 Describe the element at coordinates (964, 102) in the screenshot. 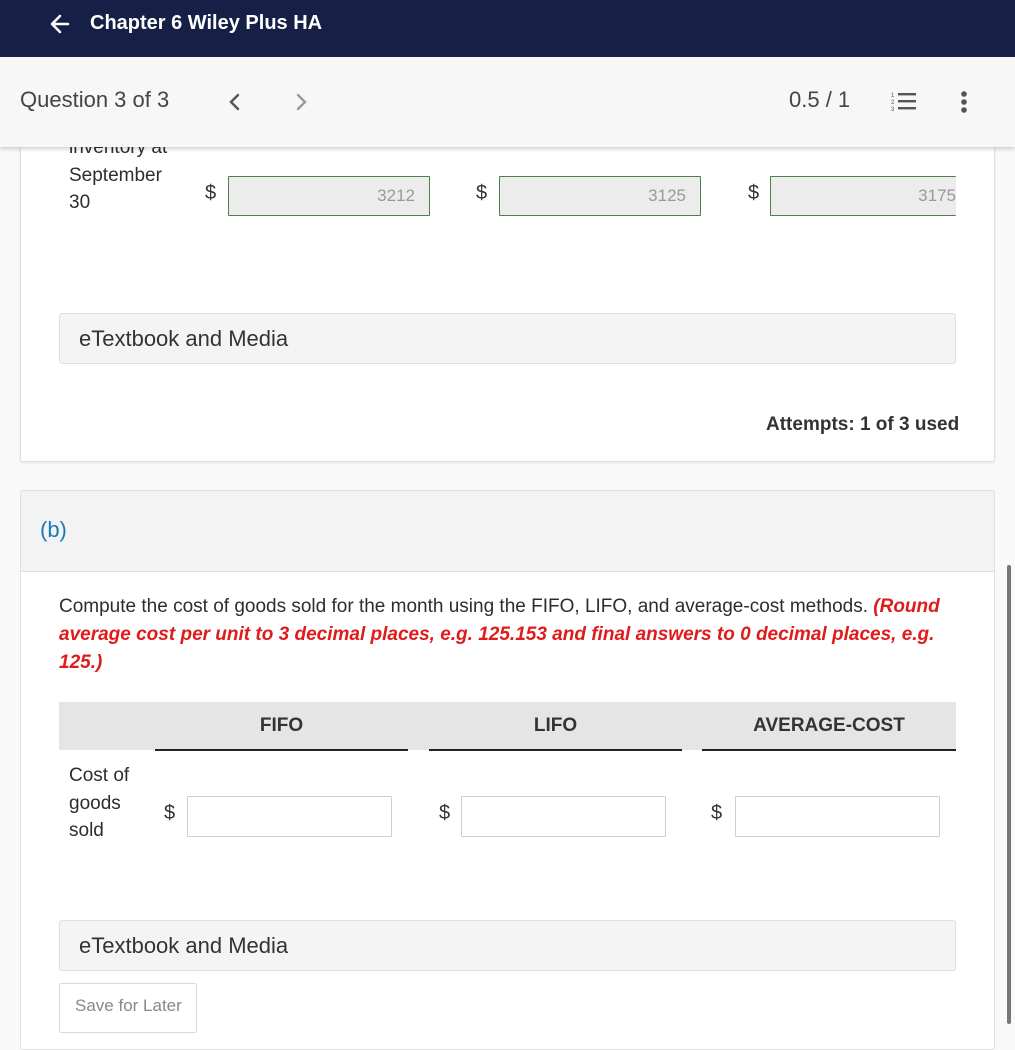

I see `more-vertical-icon` at that location.